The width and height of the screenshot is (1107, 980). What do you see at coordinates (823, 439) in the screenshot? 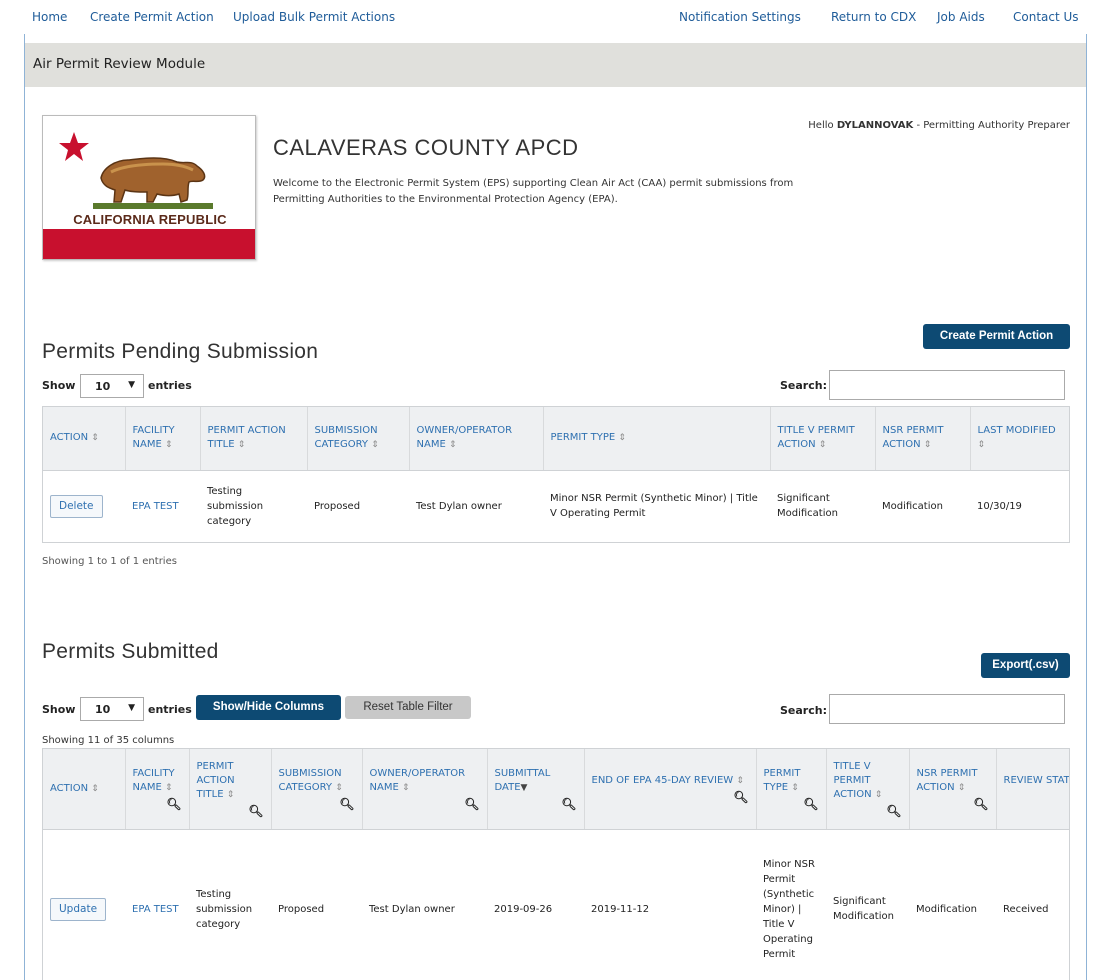
I see `pending-col-title-v: TITLE V PERMIT ACTION ⇕` at bounding box center [823, 439].